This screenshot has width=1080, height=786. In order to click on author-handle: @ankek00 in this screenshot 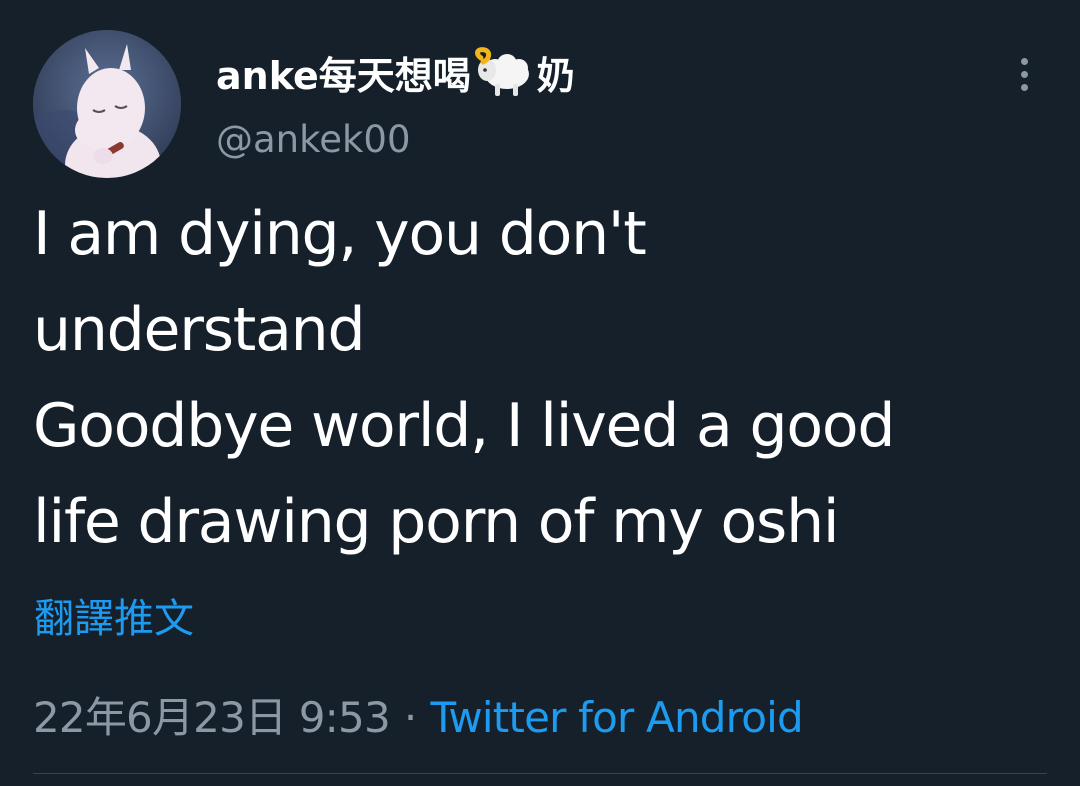, I will do `click(313, 139)`.